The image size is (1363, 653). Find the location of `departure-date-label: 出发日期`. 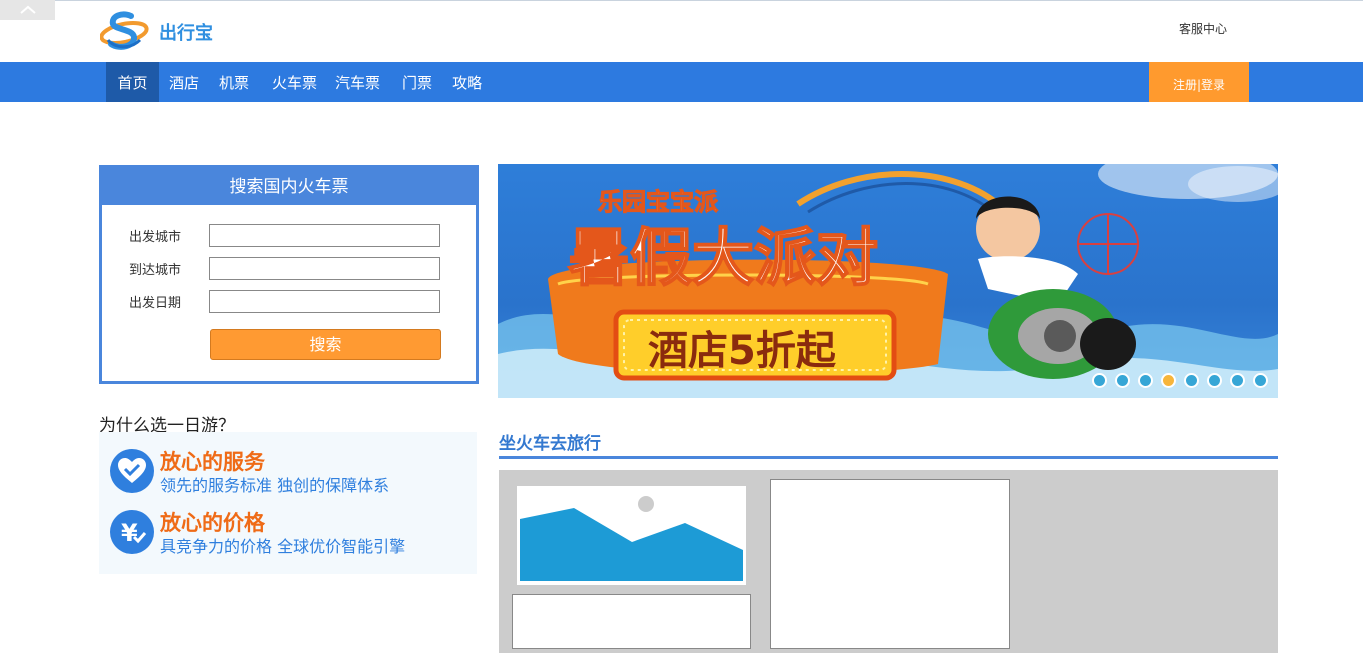

departure-date-label: 出发日期 is located at coordinates (155, 303).